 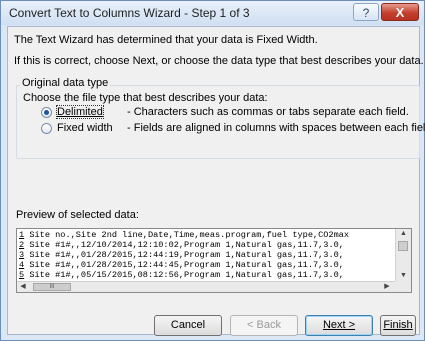 What do you see at coordinates (264, 325) in the screenshot?
I see `back-button: < Back` at bounding box center [264, 325].